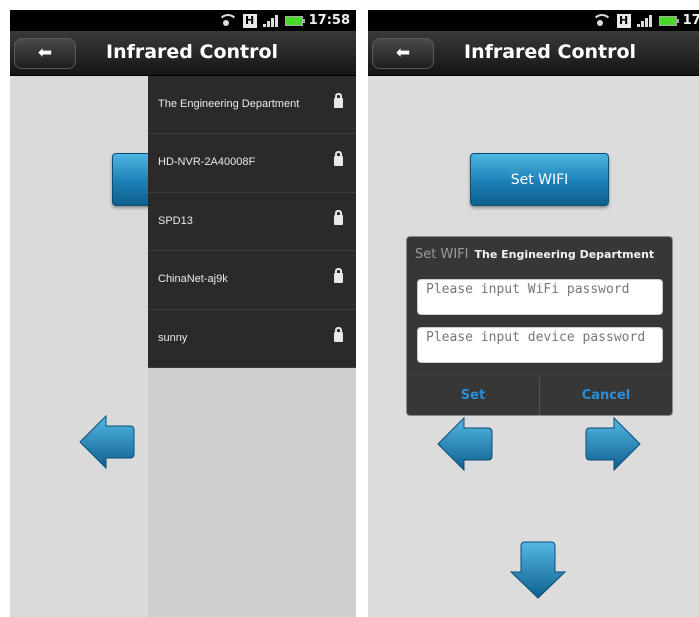 The width and height of the screenshot is (699, 617). I want to click on down-arrow-button, so click(538, 570).